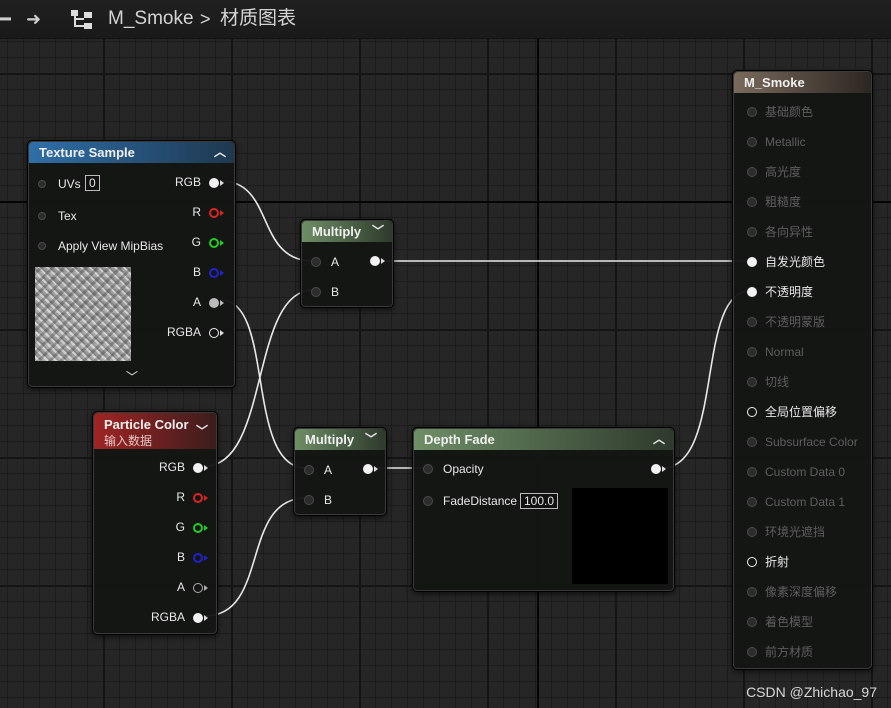  I want to click on multiply-node-top: Multiply ﹀ A B, so click(347, 263).